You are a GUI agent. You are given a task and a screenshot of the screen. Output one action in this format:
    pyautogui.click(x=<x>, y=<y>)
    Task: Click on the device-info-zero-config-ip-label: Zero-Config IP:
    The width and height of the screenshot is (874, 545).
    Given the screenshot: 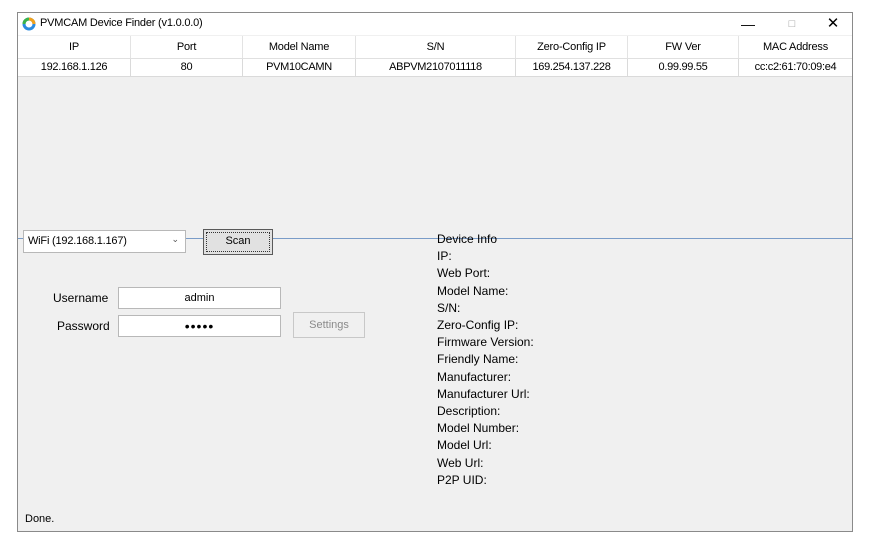 What is the action you would take?
    pyautogui.click(x=478, y=325)
    